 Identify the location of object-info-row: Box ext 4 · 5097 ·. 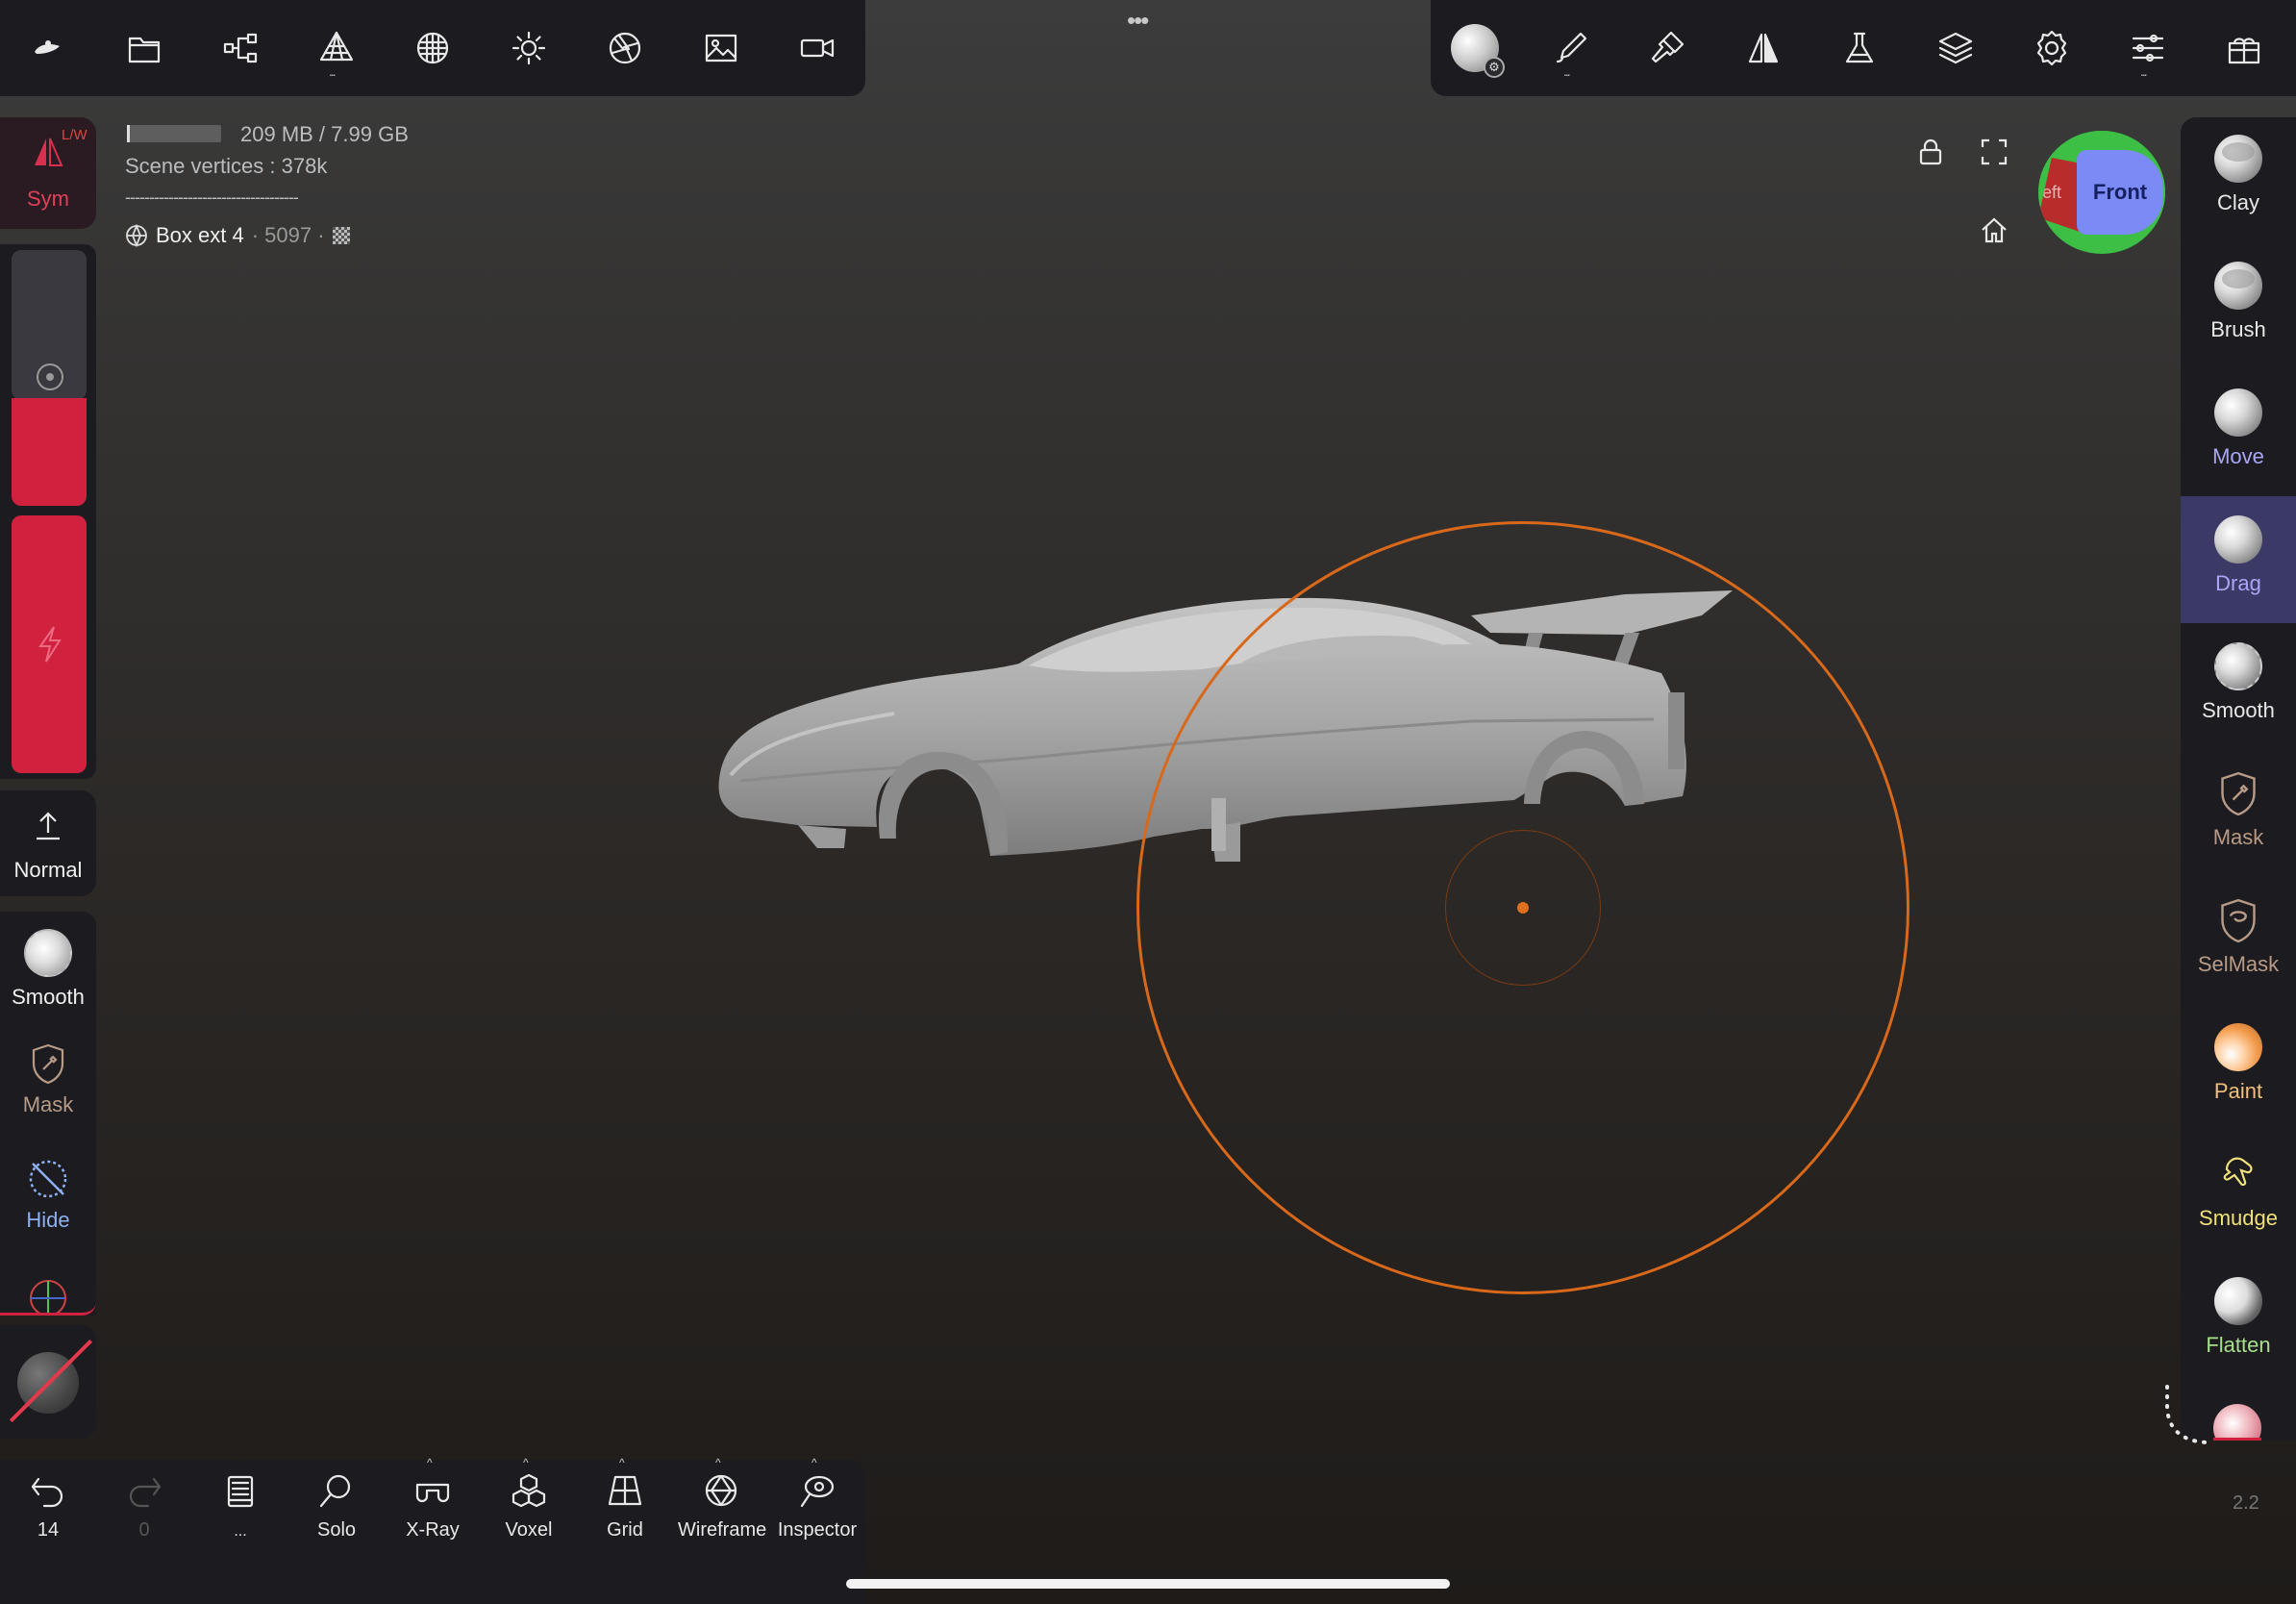
(237, 235).